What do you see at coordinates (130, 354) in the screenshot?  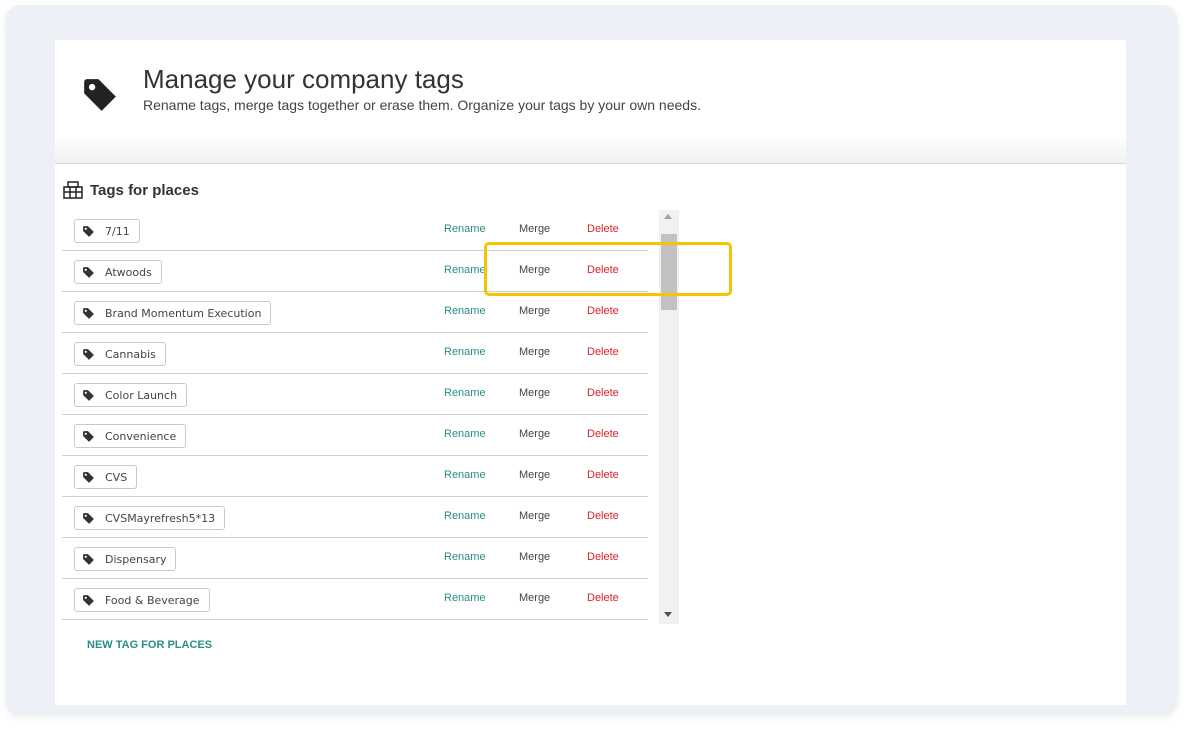 I see `tag-name: Cannabis` at bounding box center [130, 354].